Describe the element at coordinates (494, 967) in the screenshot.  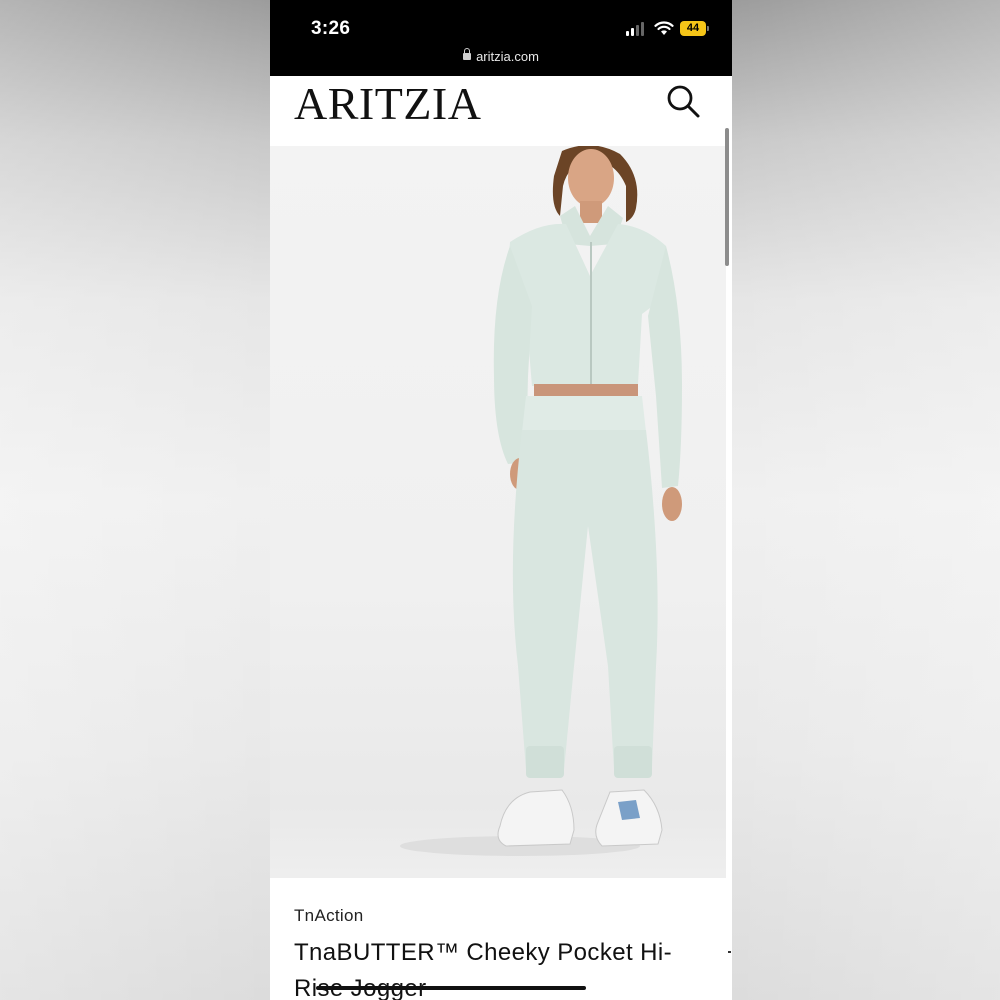
I see `product-title: TnaBUTTER™ Cheeky Pocket Hi-Rise Jogger` at that location.